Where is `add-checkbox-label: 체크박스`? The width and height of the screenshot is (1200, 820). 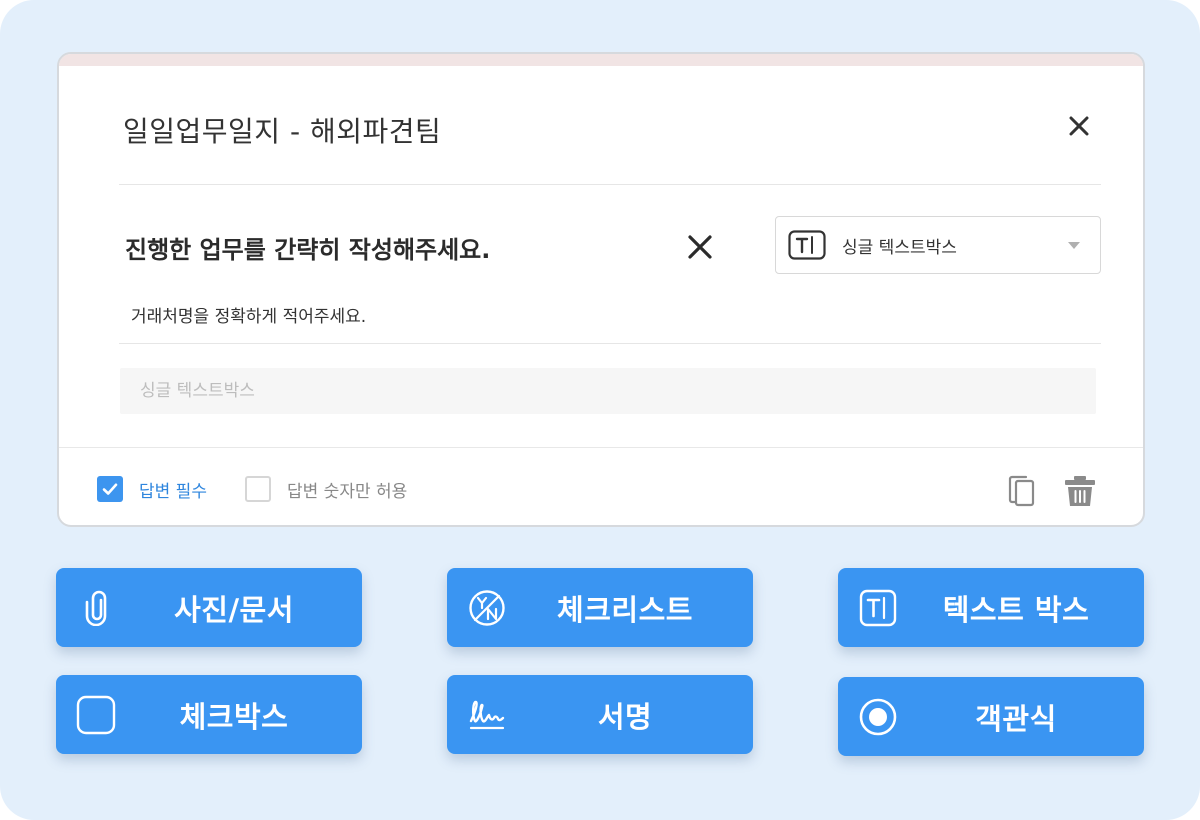 add-checkbox-label: 체크박스 is located at coordinates (234, 716).